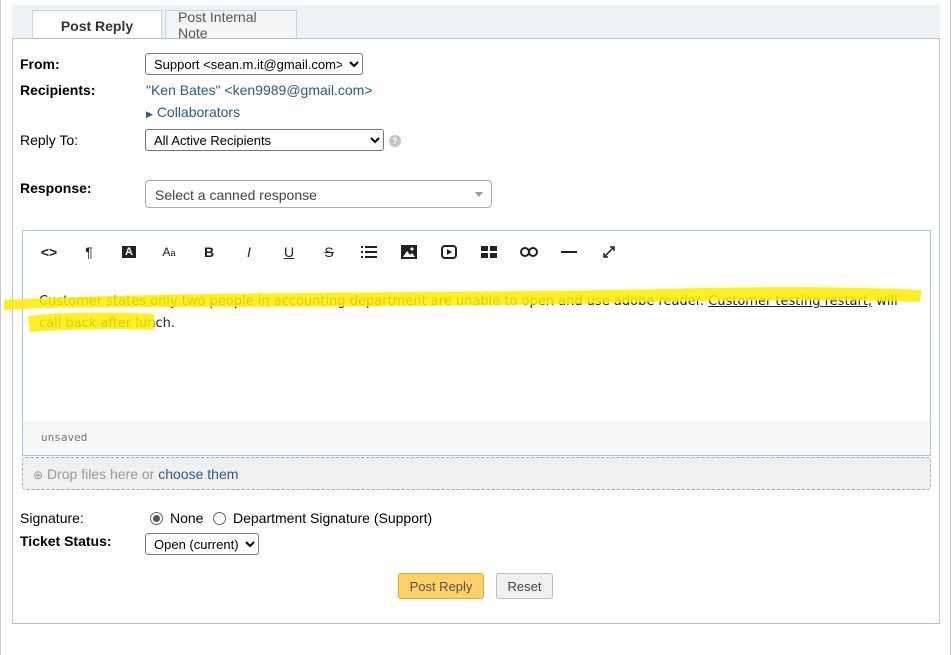 This screenshot has width=951, height=655. Describe the element at coordinates (259, 90) in the screenshot. I see `recipient-ken-bates: "Ken Bates" <ken9989@gmail.com>` at that location.